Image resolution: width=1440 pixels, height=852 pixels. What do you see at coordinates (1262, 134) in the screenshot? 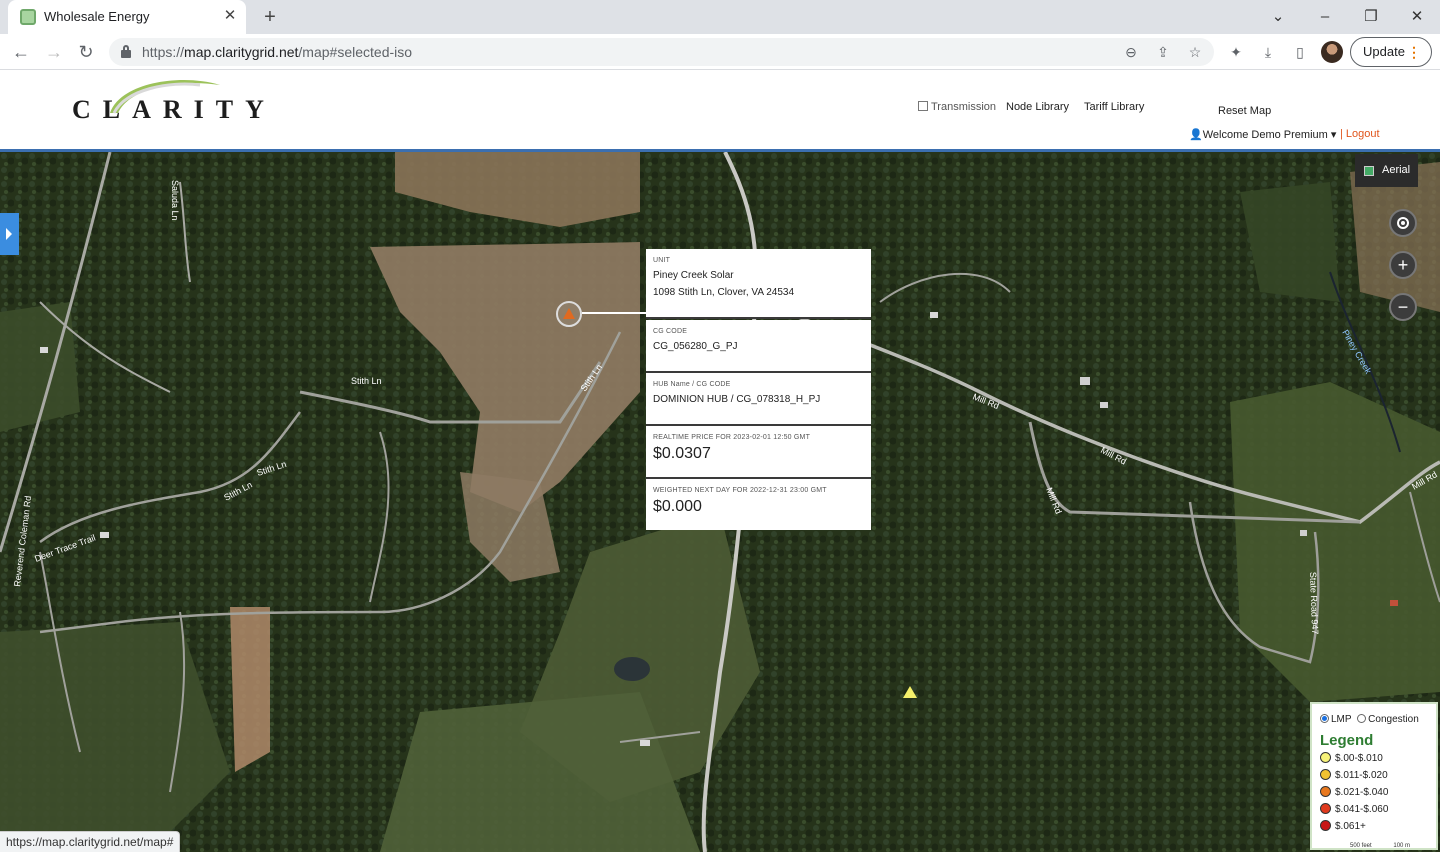
I see `user-menu: 👤Welcome Demo Premium ▾` at bounding box center [1262, 134].